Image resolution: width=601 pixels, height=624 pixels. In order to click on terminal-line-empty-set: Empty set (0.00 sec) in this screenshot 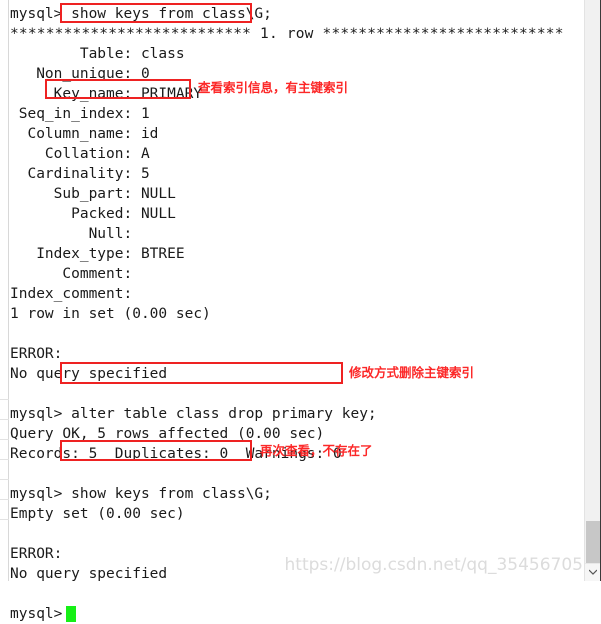, I will do `click(97, 514)`.